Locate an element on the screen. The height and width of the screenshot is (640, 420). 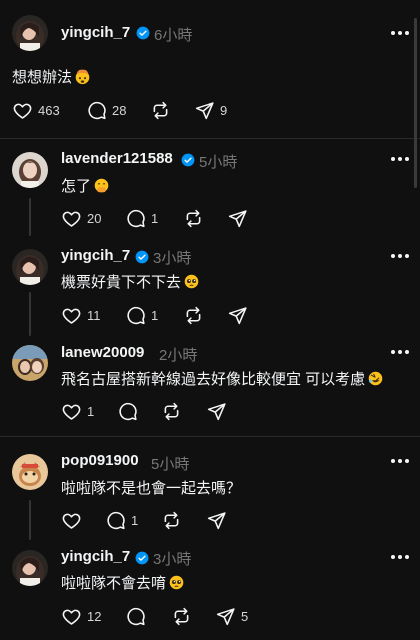
username: pop091900 is located at coordinates (100, 460).